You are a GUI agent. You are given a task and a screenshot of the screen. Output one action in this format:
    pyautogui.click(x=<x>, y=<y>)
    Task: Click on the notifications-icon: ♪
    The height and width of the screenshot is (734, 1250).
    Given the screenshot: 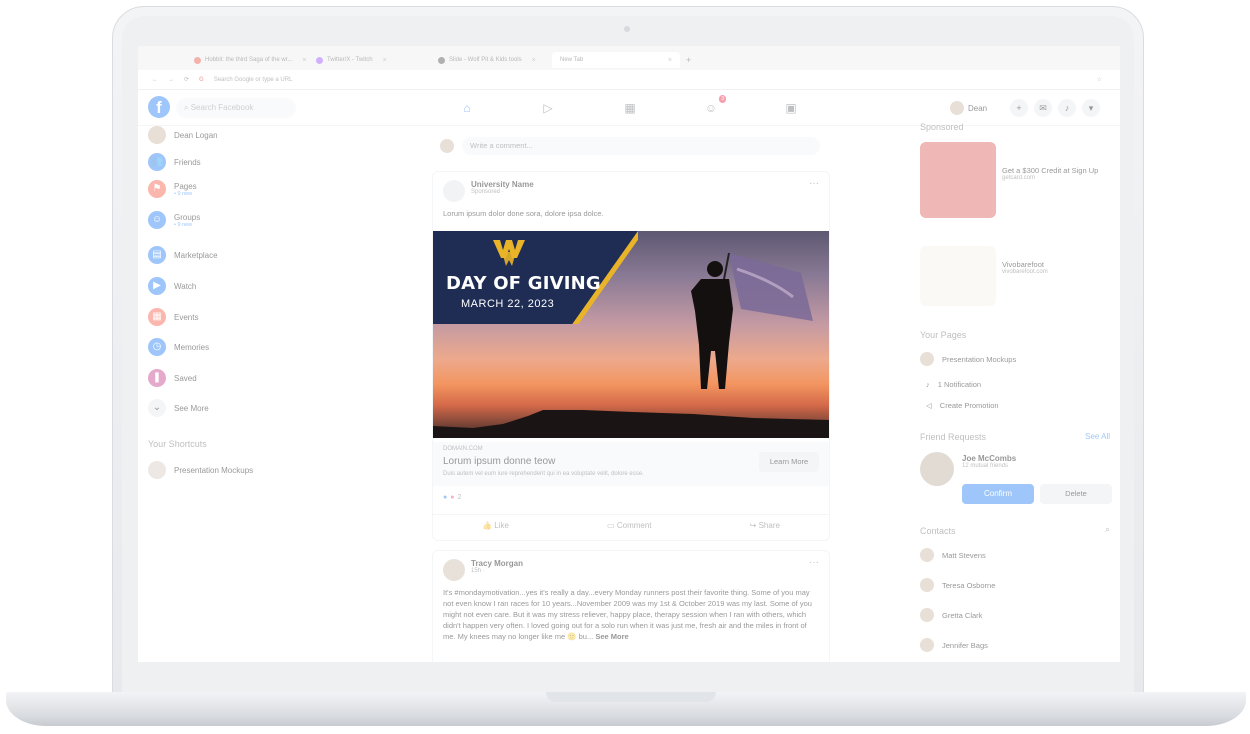 What is the action you would take?
    pyautogui.click(x=1067, y=108)
    